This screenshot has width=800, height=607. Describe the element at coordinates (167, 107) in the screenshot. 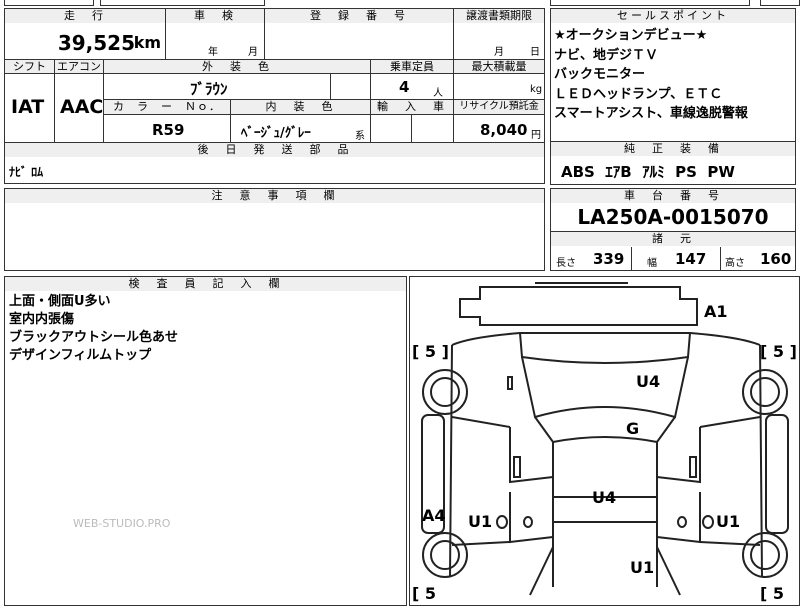

I see `color-no-header: カ ラ ー Ｎｏ．` at that location.